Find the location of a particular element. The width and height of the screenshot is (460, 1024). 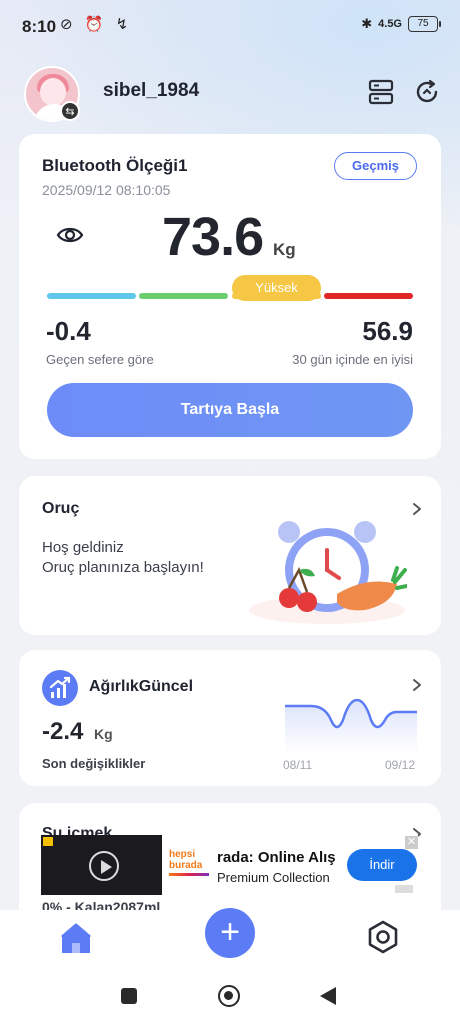

username: sibel_1984 is located at coordinates (151, 90).